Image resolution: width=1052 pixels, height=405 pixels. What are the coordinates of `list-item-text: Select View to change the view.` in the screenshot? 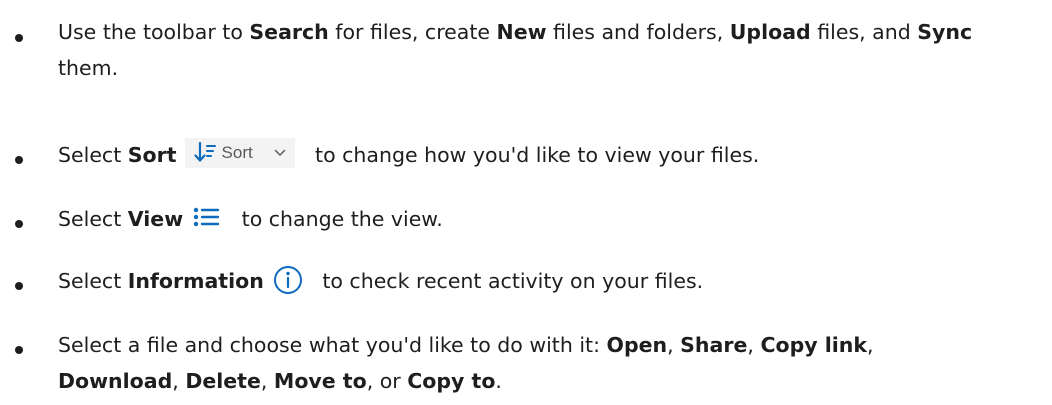 It's located at (553, 219).